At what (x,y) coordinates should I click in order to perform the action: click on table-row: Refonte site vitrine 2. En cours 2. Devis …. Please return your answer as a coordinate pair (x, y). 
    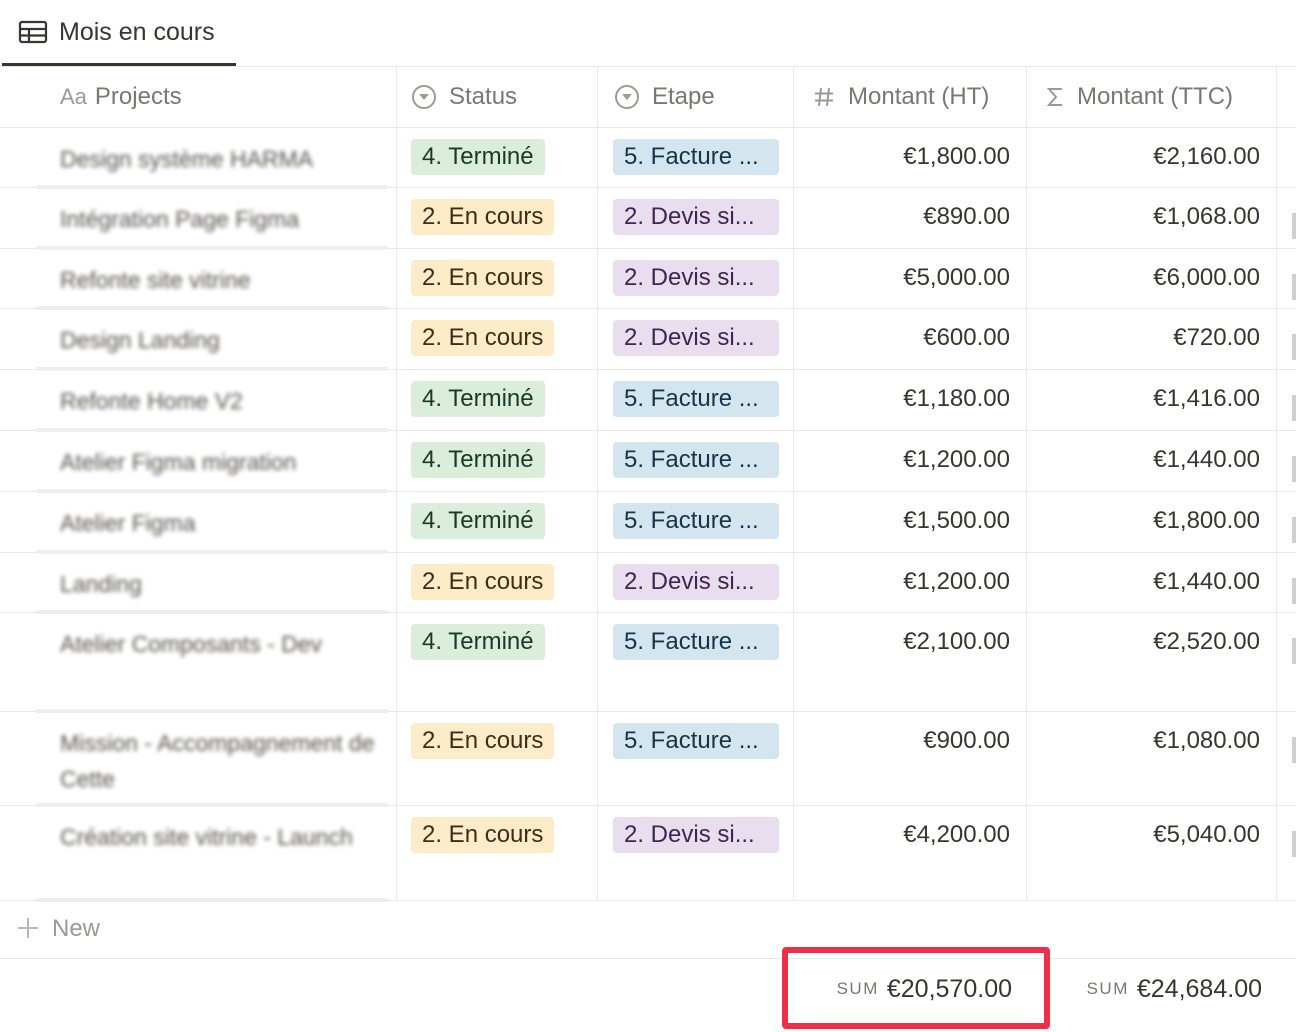
    Looking at the image, I should click on (648, 279).